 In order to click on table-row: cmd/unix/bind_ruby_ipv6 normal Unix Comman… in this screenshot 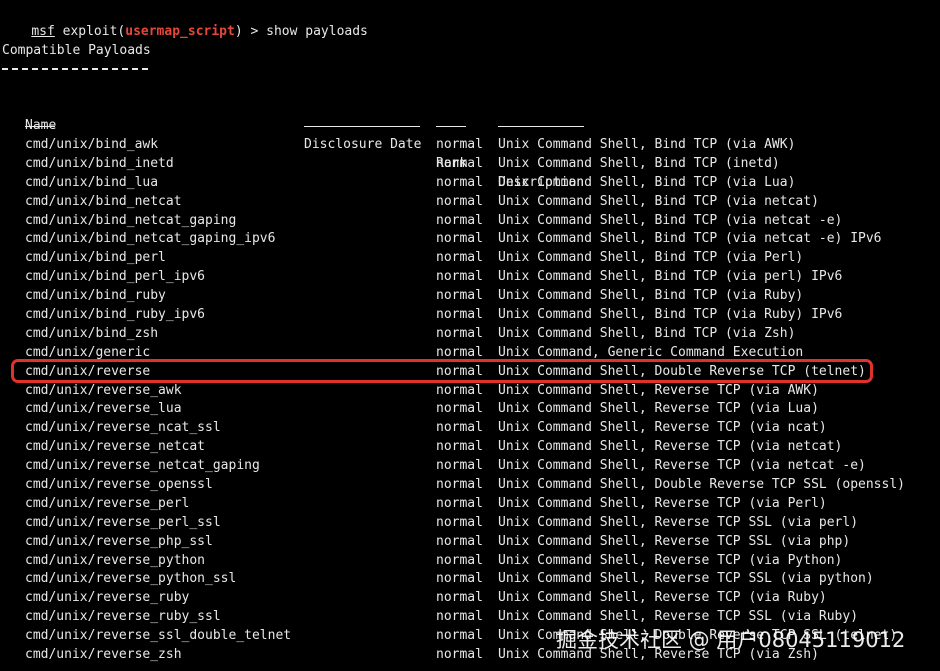, I will do `click(470, 314)`.